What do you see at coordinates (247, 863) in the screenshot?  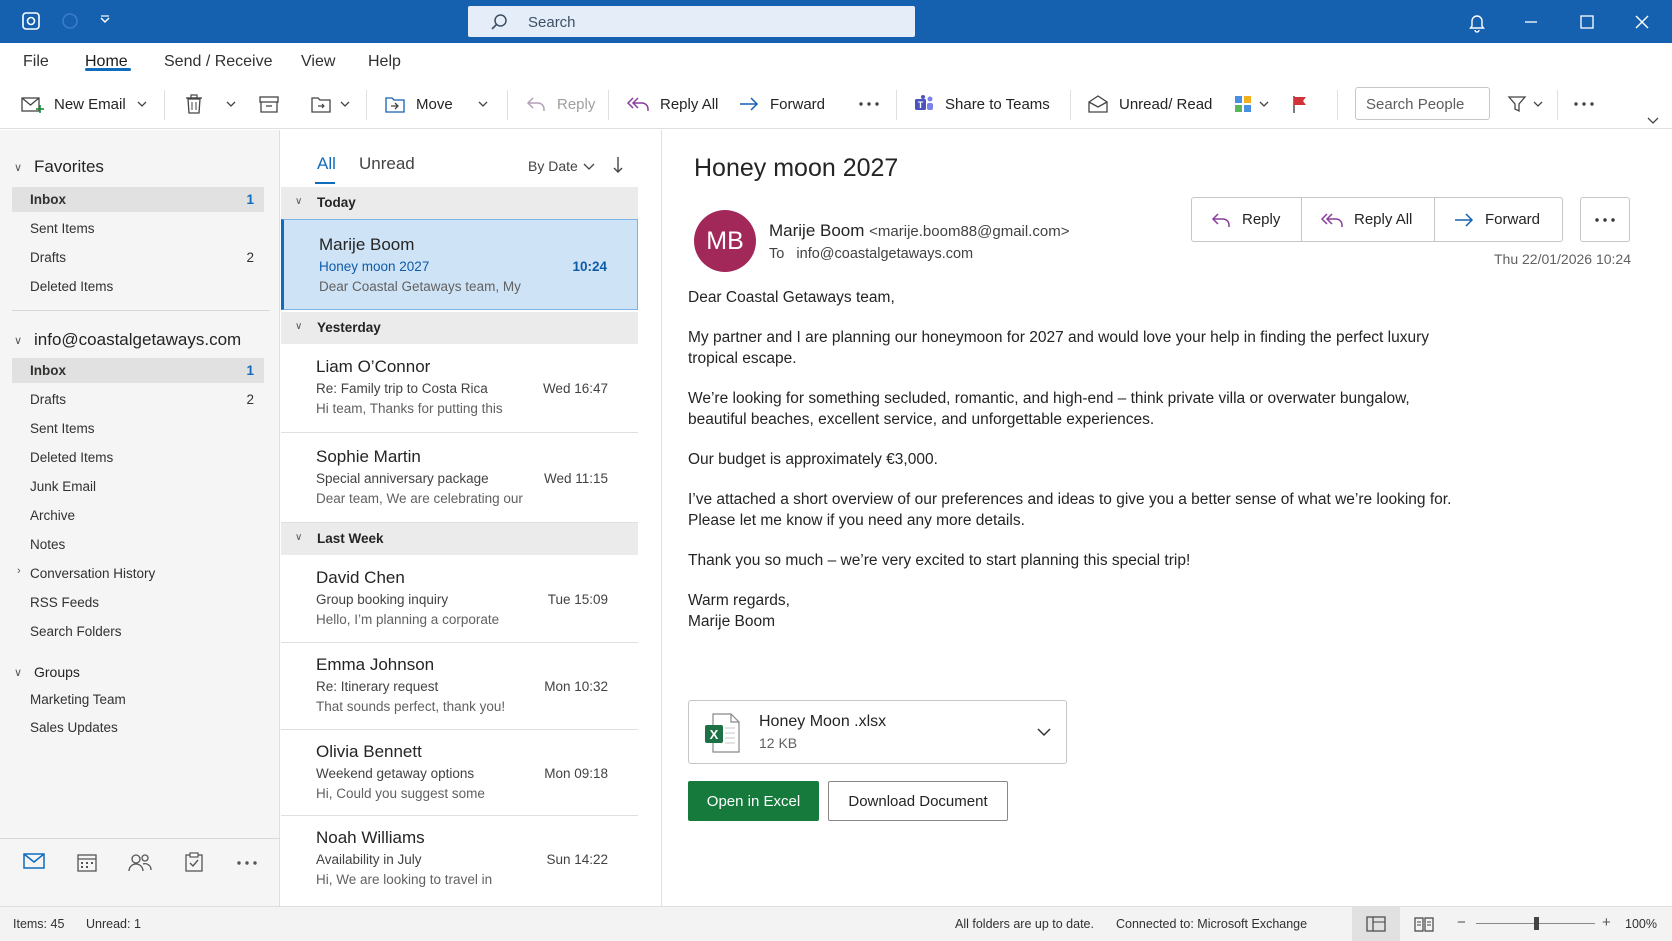 I see `more-apps-icon` at bounding box center [247, 863].